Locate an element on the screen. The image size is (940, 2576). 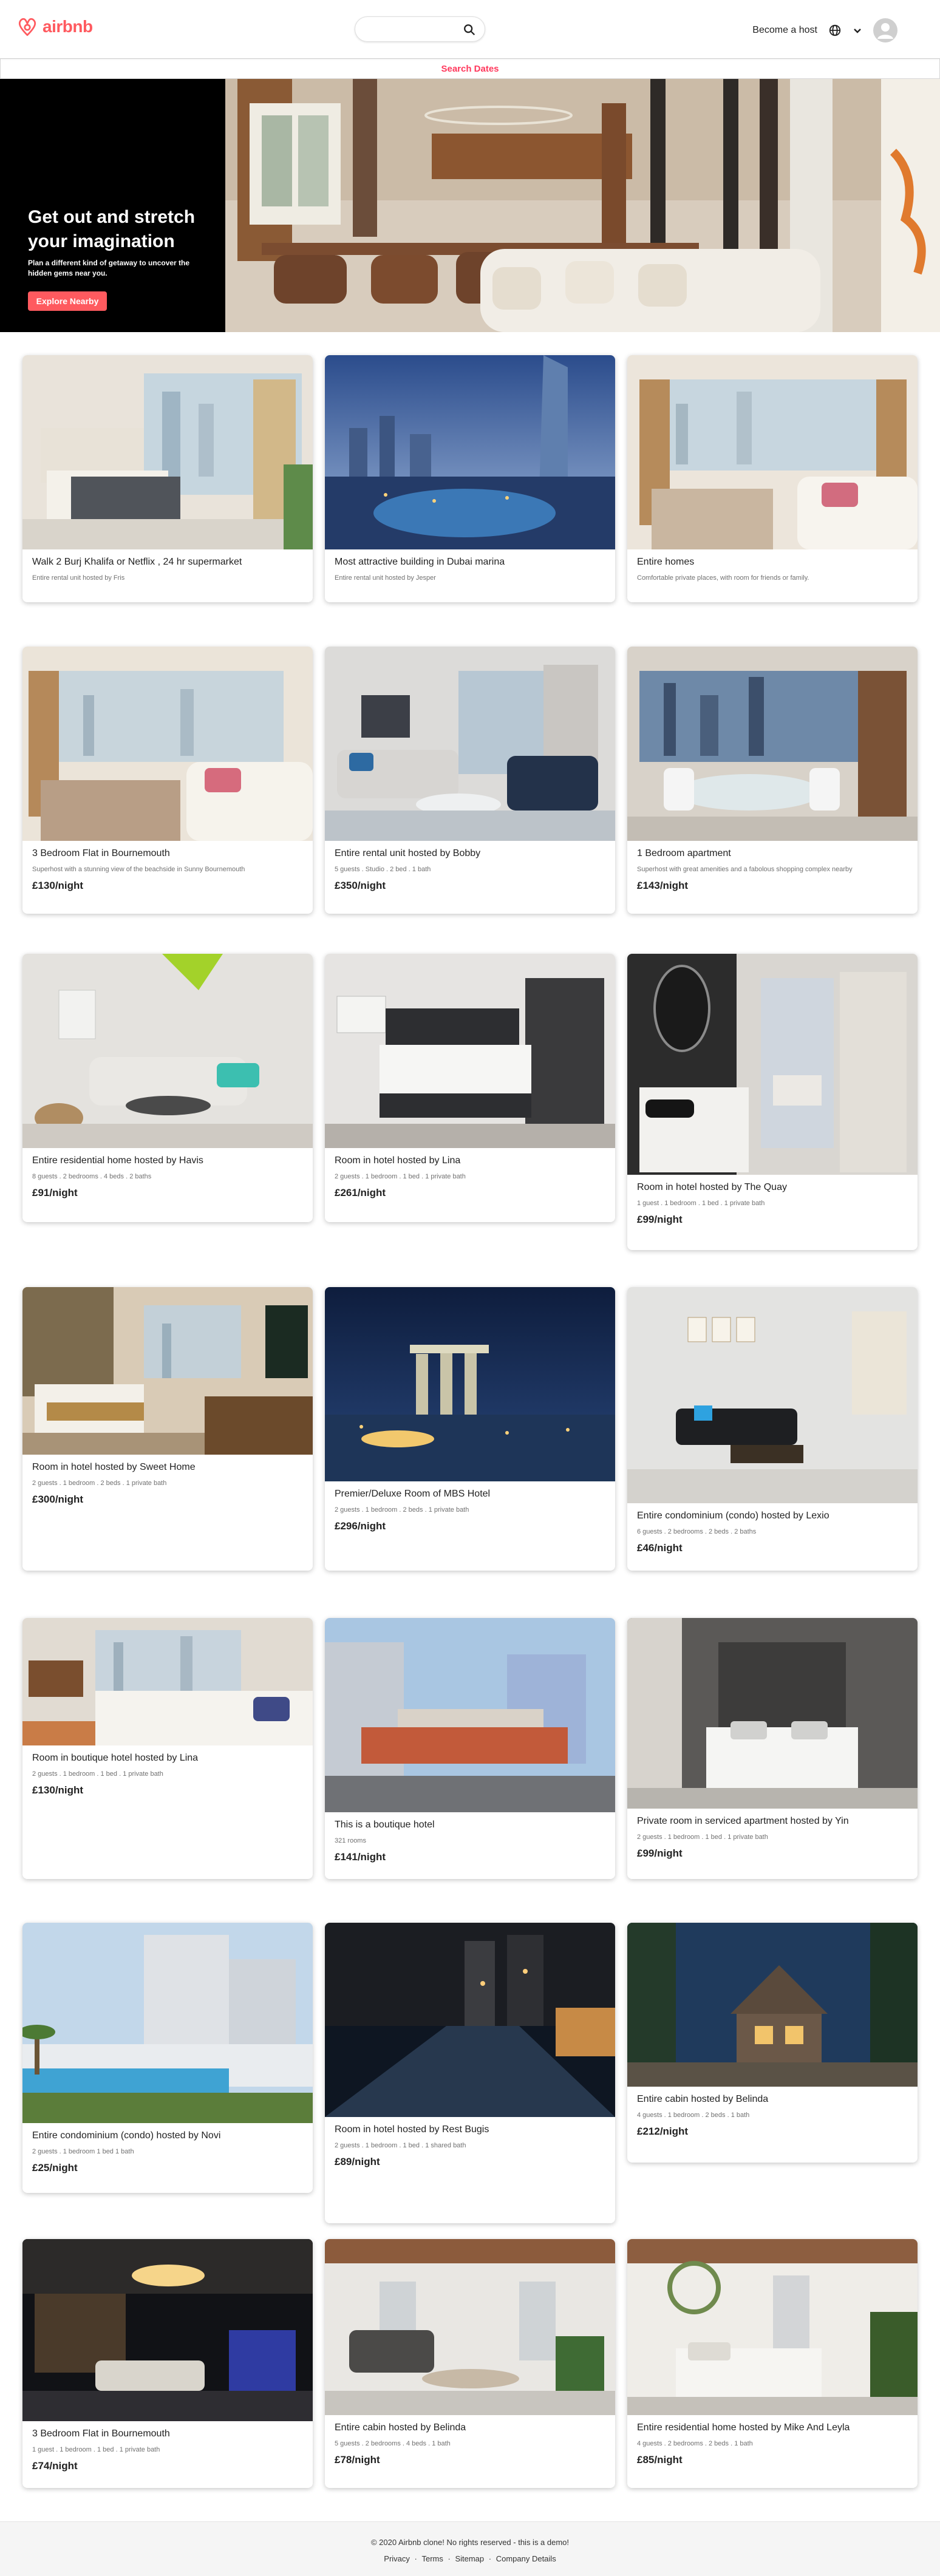
airbnb-logo: airbnb is located at coordinates (55, 27).